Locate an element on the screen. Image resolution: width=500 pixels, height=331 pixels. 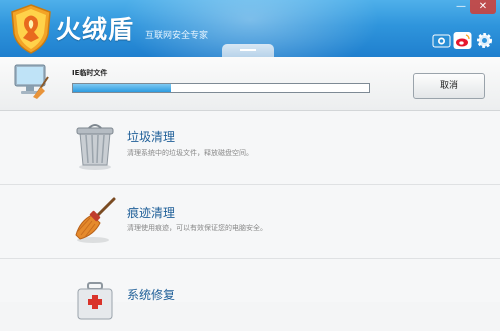
center-tab is located at coordinates (248, 50).